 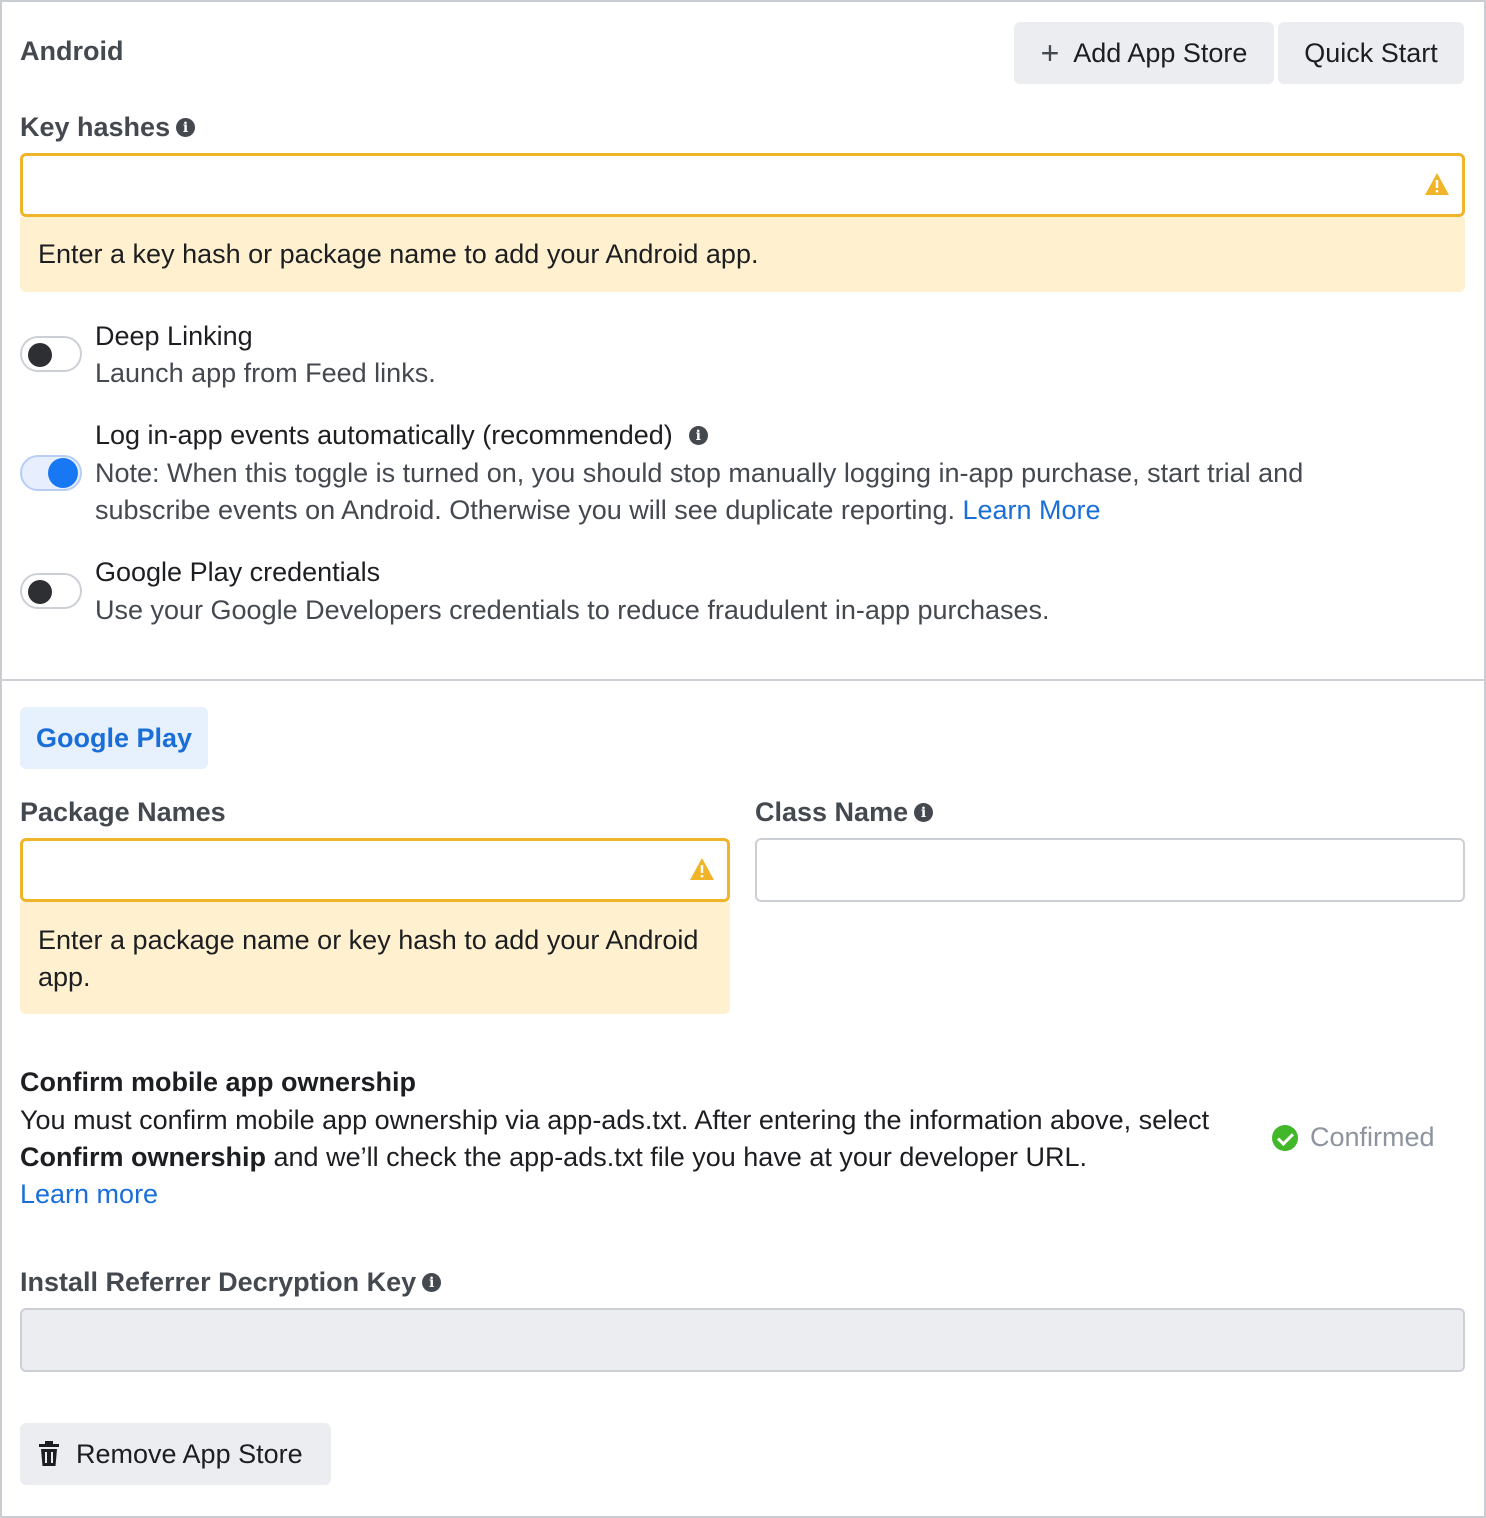 What do you see at coordinates (123, 812) in the screenshot?
I see `package-names-label: Package Names` at bounding box center [123, 812].